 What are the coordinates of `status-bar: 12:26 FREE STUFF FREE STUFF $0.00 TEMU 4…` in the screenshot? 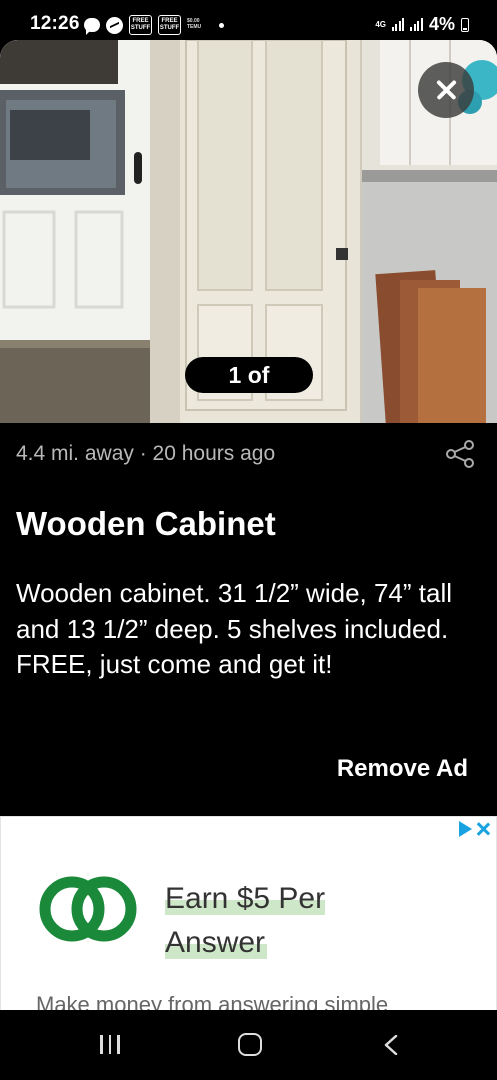 It's located at (248, 20).